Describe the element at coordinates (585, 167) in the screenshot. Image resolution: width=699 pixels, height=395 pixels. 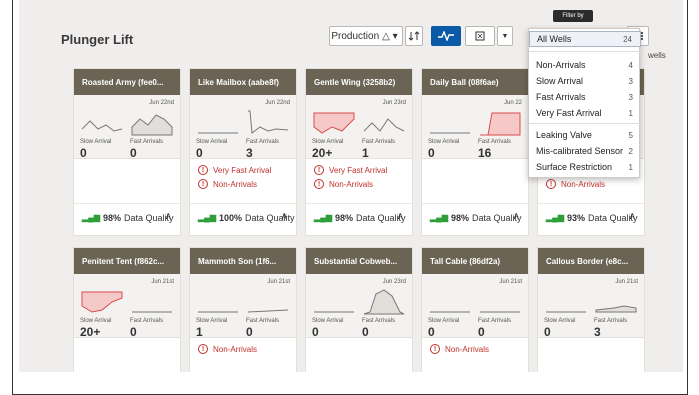
I see `filter-option: Surface Restriction 1` at that location.